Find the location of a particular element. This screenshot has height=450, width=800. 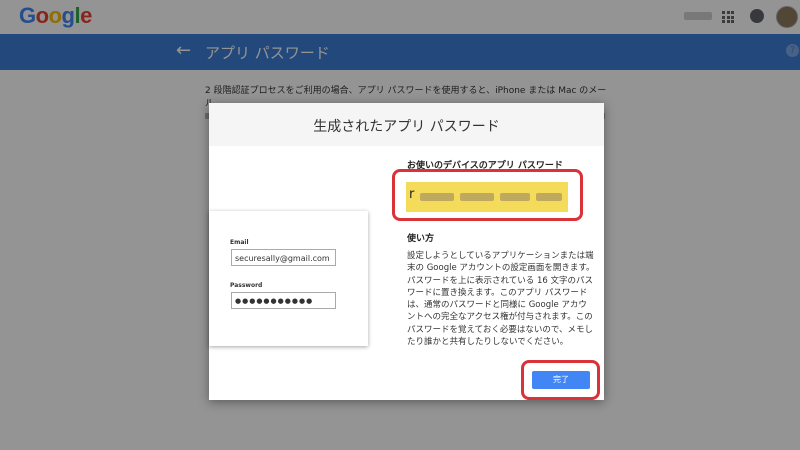

email-field: securesally@gmail.com is located at coordinates (283, 257).